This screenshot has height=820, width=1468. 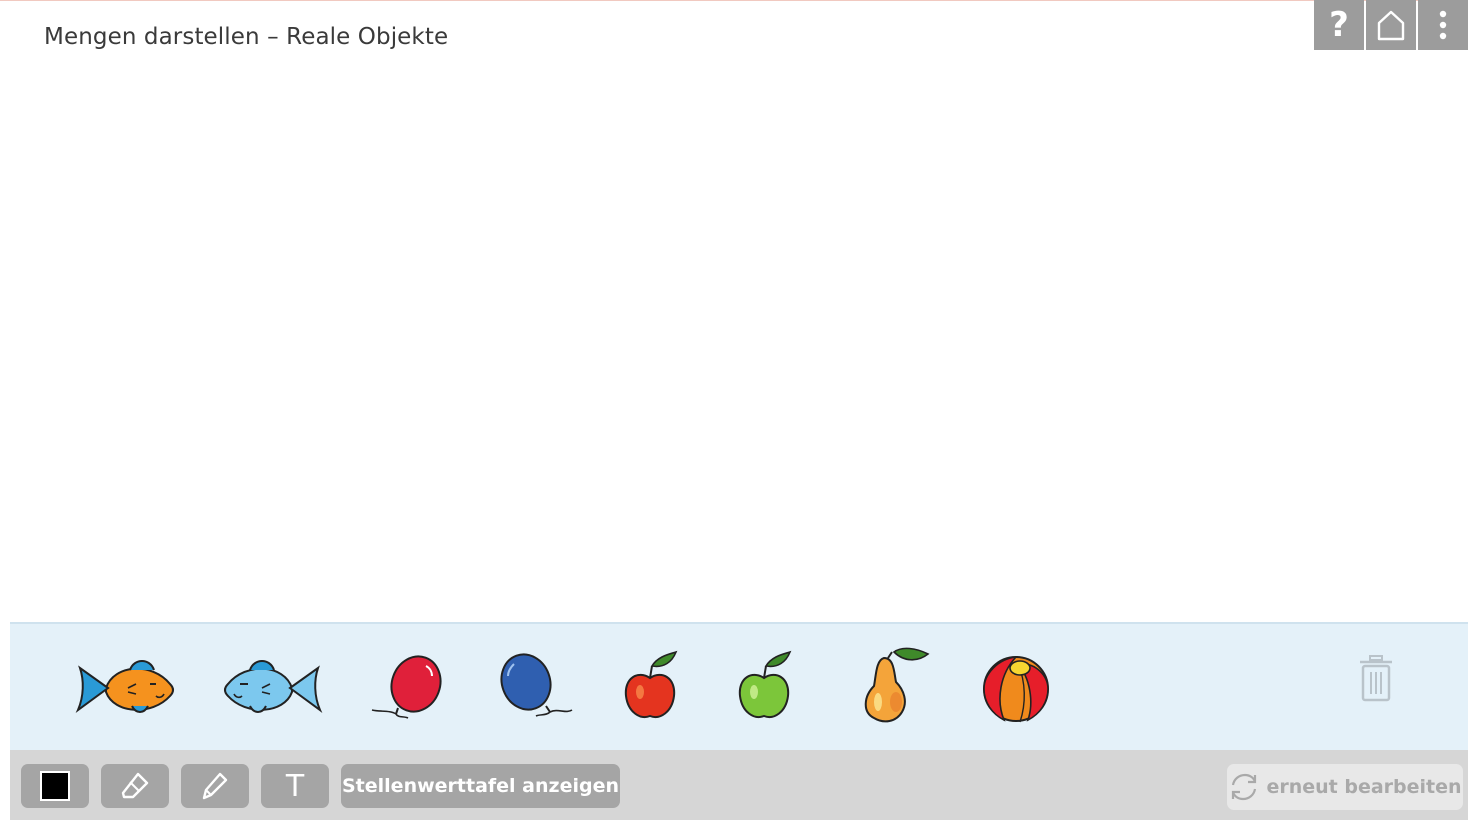 What do you see at coordinates (734, 0) in the screenshot?
I see `top-accent-line` at bounding box center [734, 0].